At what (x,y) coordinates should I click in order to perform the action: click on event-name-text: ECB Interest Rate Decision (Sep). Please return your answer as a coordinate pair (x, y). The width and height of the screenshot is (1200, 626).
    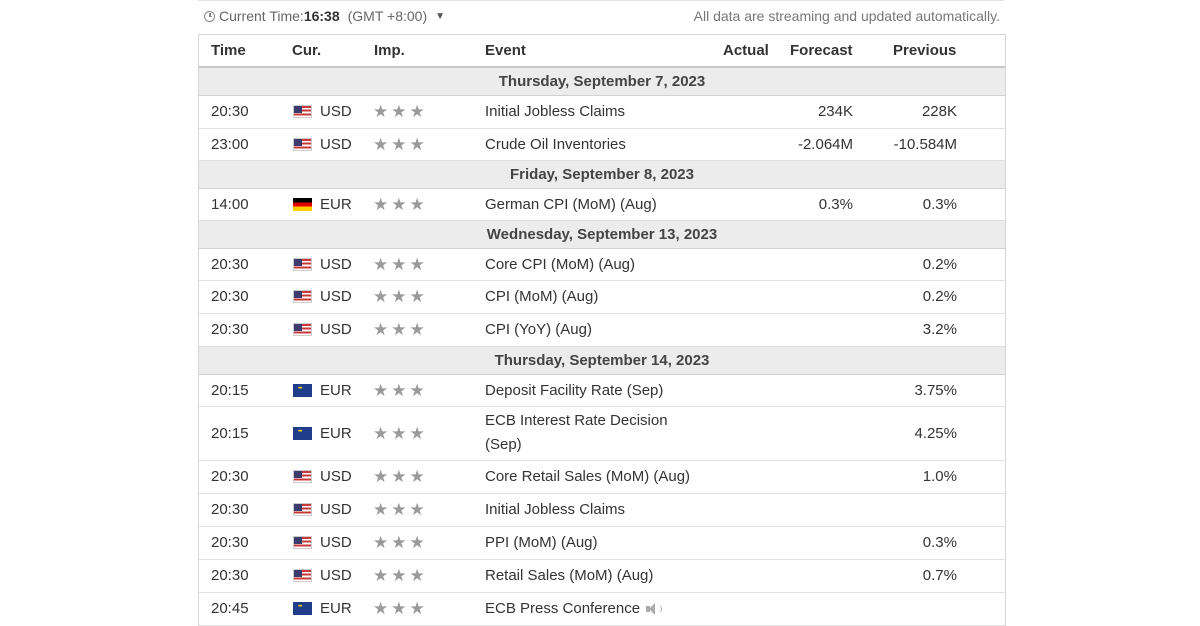
    Looking at the image, I should click on (576, 432).